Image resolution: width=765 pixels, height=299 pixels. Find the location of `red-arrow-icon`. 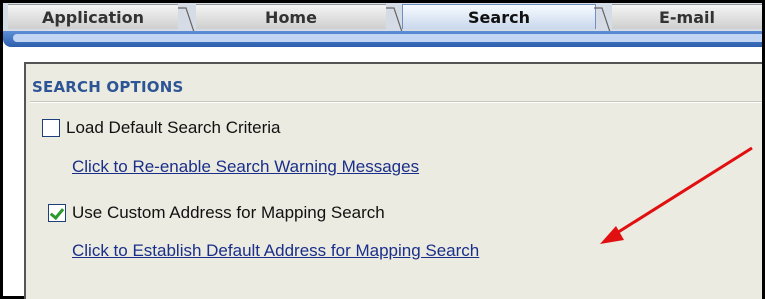

red-arrow-icon is located at coordinates (676, 195).